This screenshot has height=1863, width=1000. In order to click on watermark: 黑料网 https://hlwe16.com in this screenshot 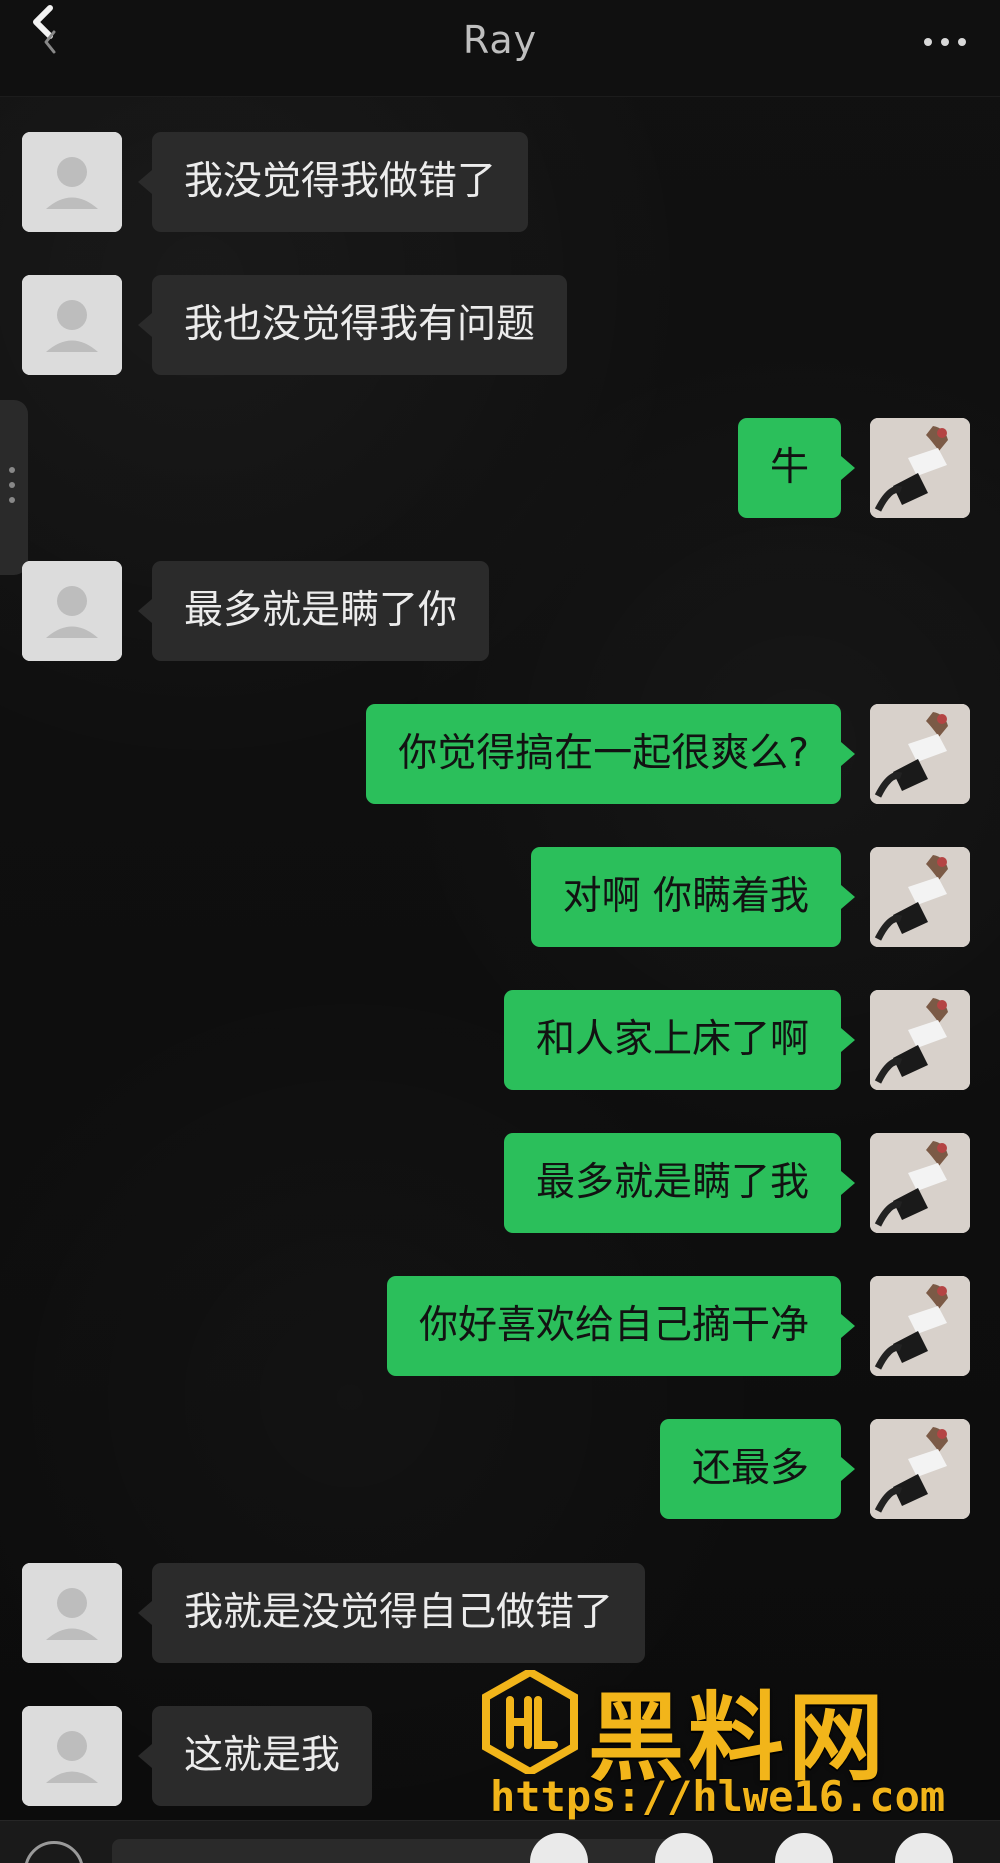, I will do `click(730, 1744)`.